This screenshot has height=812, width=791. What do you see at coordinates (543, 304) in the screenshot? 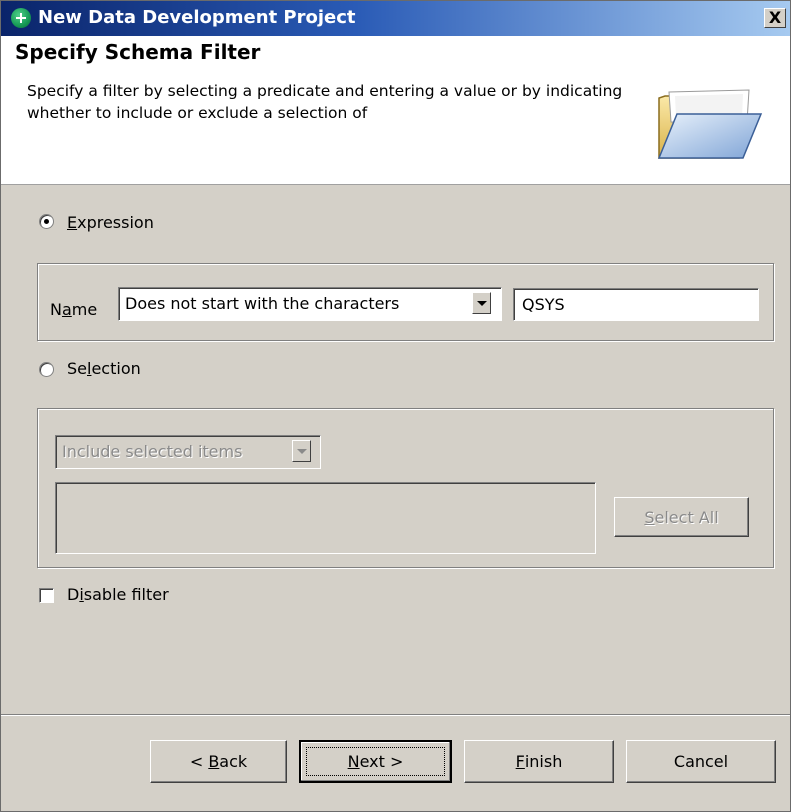
I see `filter-value-text: QSYS` at bounding box center [543, 304].